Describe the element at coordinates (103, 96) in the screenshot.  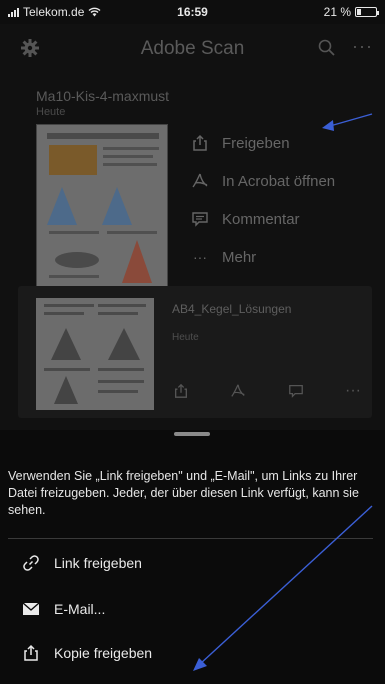
I see `document-name: Ma10-Kis-4-maxmust` at that location.